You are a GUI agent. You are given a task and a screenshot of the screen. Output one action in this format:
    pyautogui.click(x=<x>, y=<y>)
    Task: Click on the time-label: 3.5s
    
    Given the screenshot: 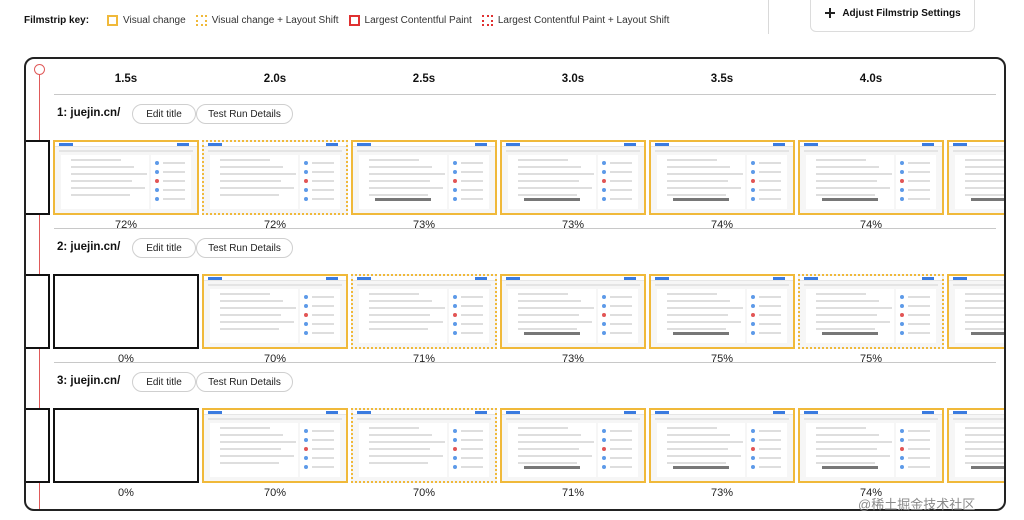 What is the action you would take?
    pyautogui.click(x=722, y=79)
    